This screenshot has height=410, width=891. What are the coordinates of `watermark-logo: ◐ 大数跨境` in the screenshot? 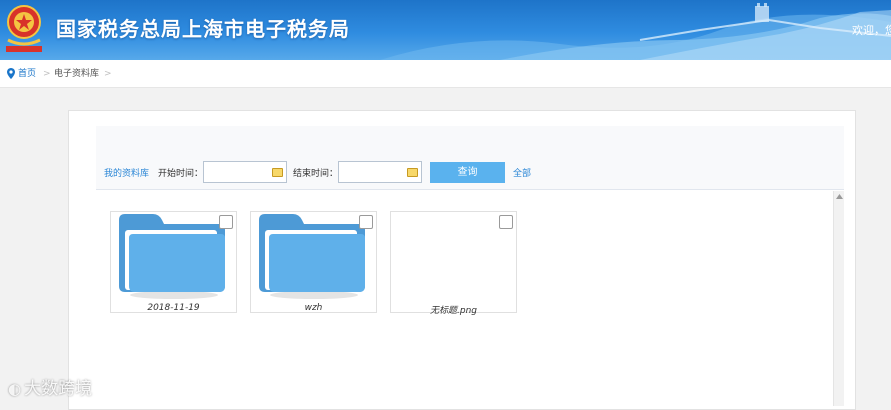 It's located at (50, 386).